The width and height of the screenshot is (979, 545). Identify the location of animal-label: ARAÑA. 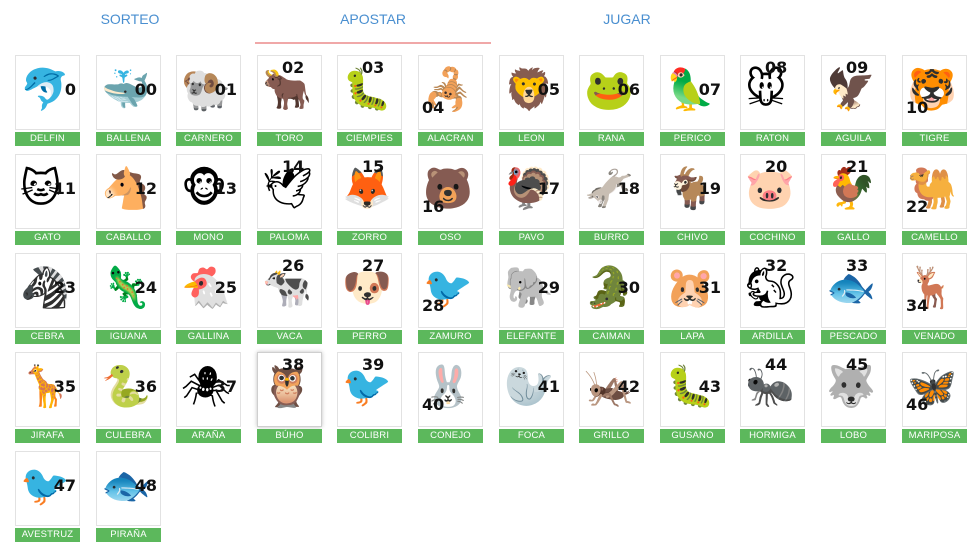
(208, 436).